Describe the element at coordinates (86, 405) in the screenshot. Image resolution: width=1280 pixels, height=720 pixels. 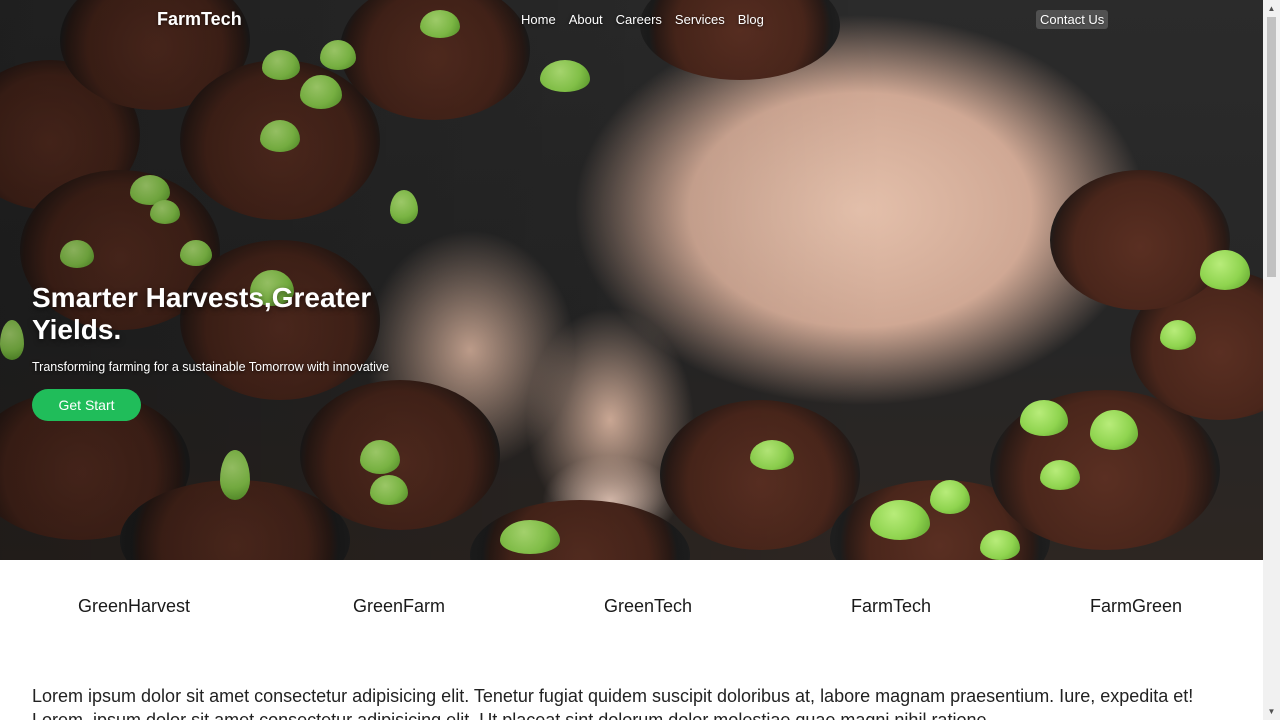
I see `get-start-button: Get Start` at that location.